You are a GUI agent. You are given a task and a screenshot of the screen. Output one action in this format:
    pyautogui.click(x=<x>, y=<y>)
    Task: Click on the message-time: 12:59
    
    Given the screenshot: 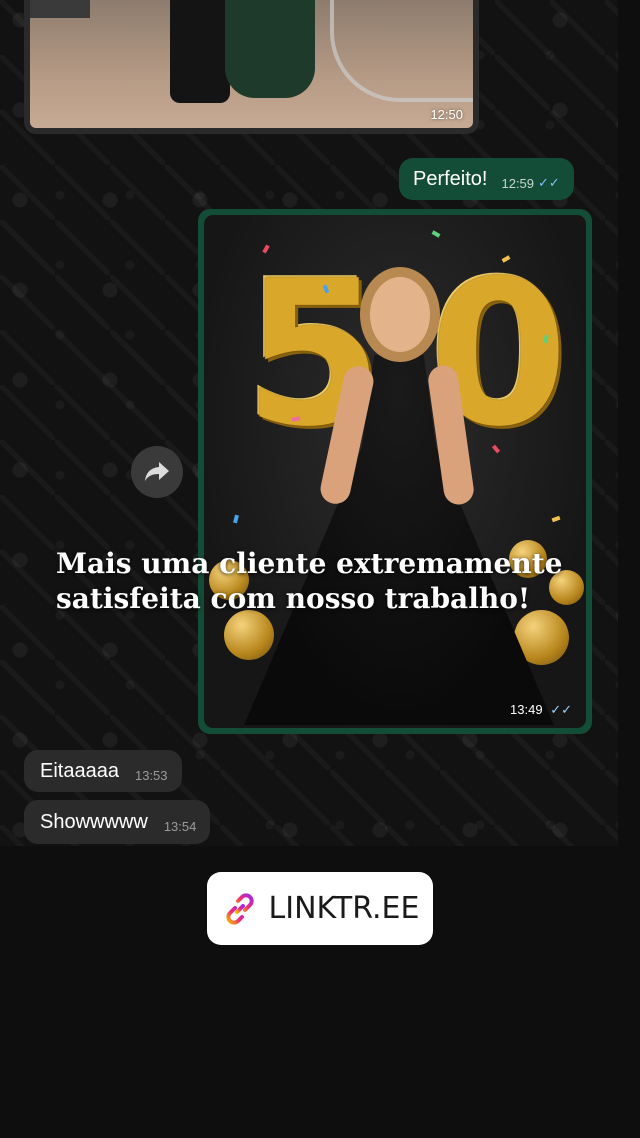 What is the action you would take?
    pyautogui.click(x=518, y=183)
    